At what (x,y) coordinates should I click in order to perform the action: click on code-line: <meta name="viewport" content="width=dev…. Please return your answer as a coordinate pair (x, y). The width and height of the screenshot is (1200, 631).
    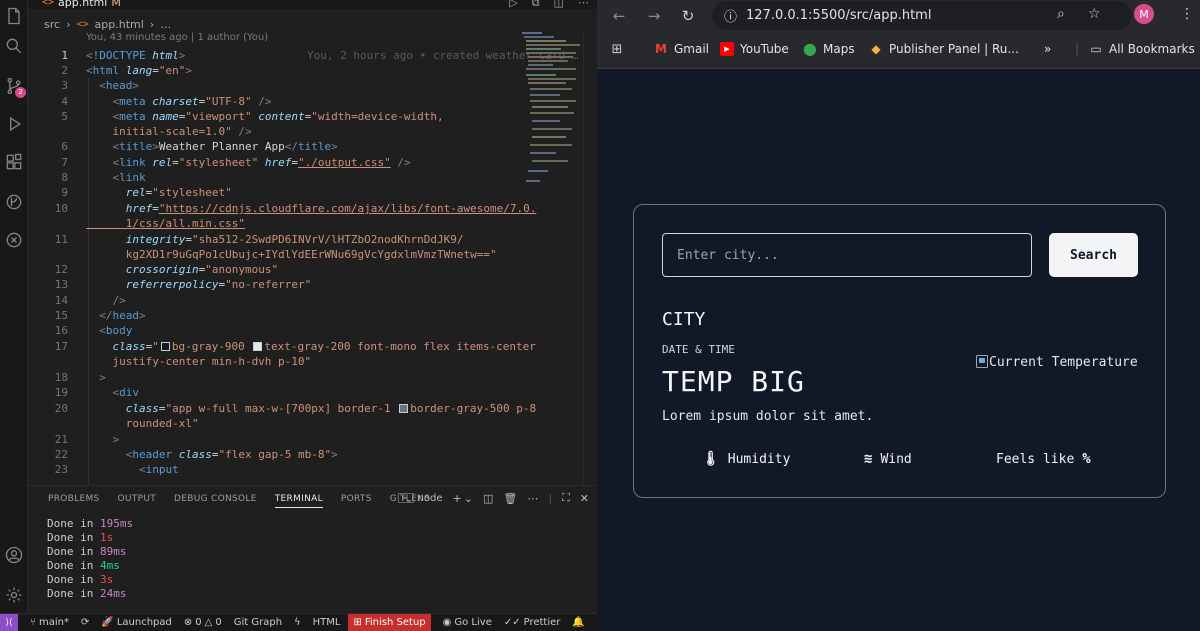
    Looking at the image, I should click on (278, 116).